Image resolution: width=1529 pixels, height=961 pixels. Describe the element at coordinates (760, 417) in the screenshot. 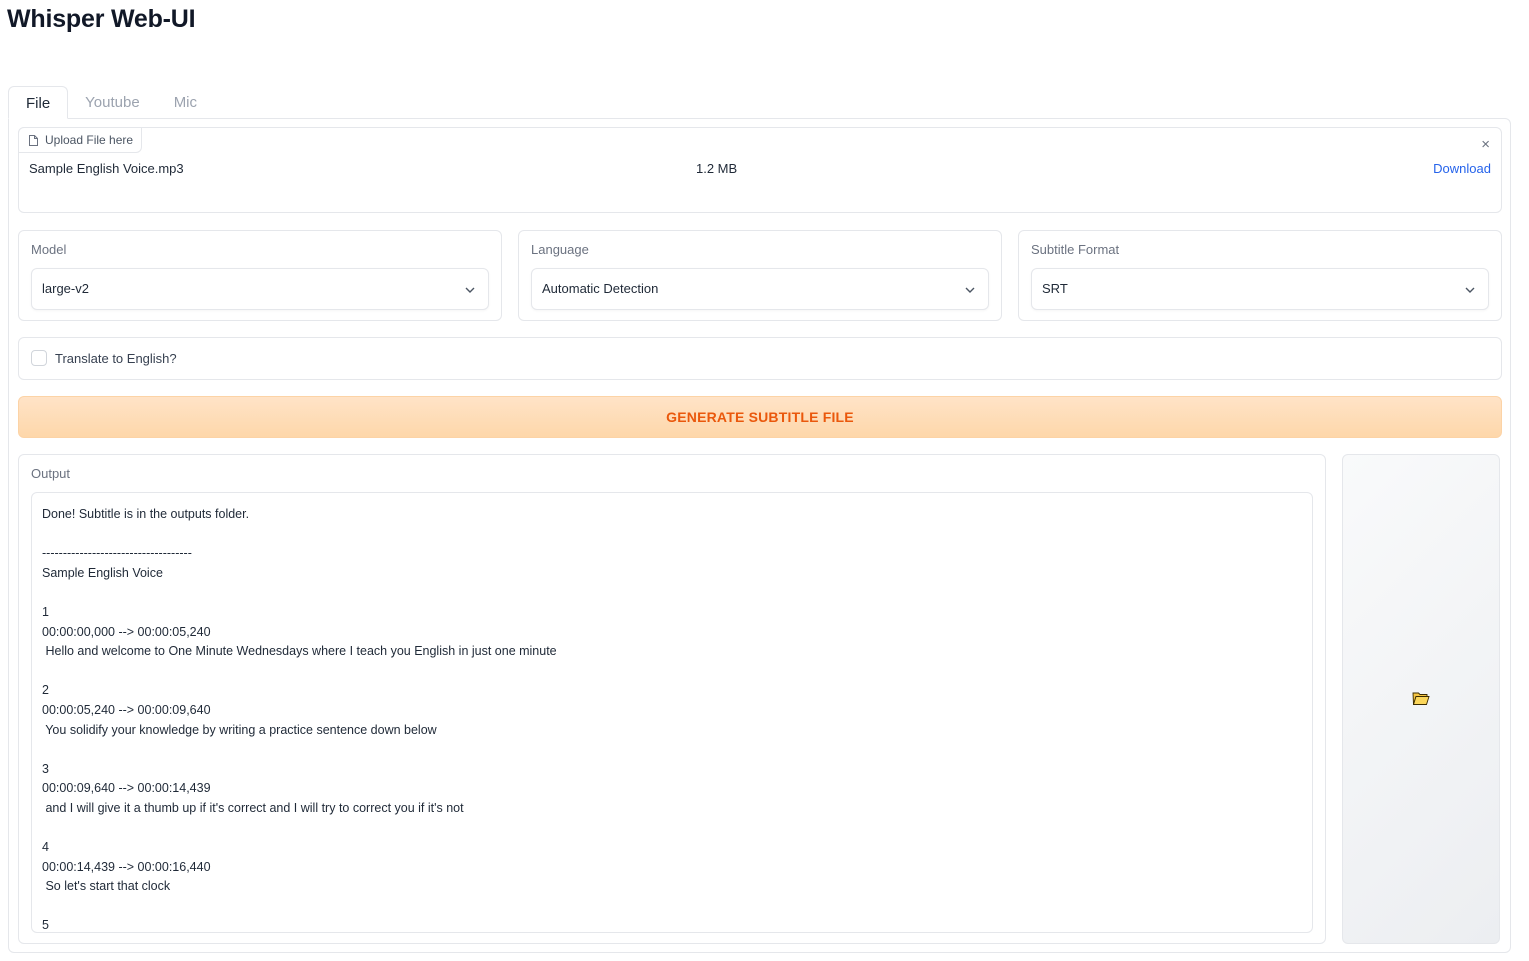

I see `generate-subtitle-button: GENERATE SUBTITLE FILE` at that location.